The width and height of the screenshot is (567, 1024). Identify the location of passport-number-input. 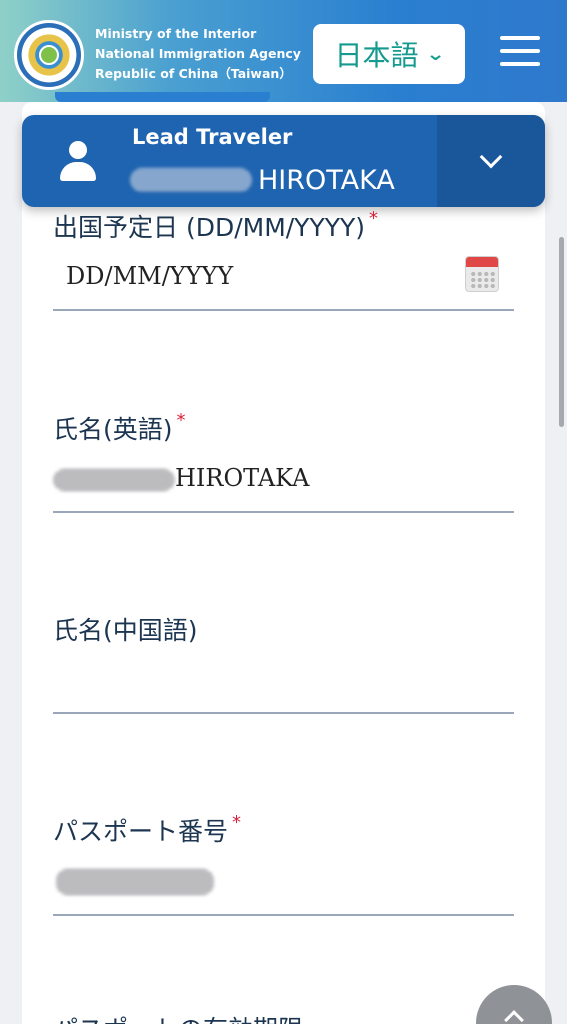
(135, 880).